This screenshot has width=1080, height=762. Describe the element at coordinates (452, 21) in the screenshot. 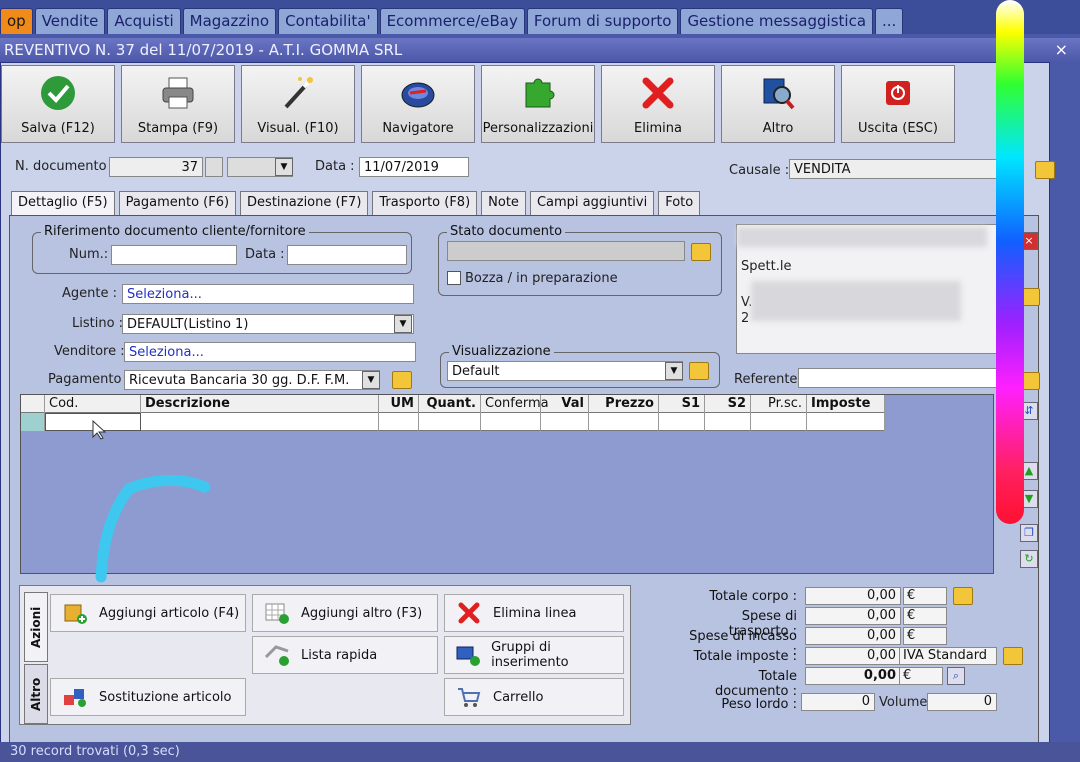

I see `top-tab-ecommerce: Ecommerce/eBay` at that location.